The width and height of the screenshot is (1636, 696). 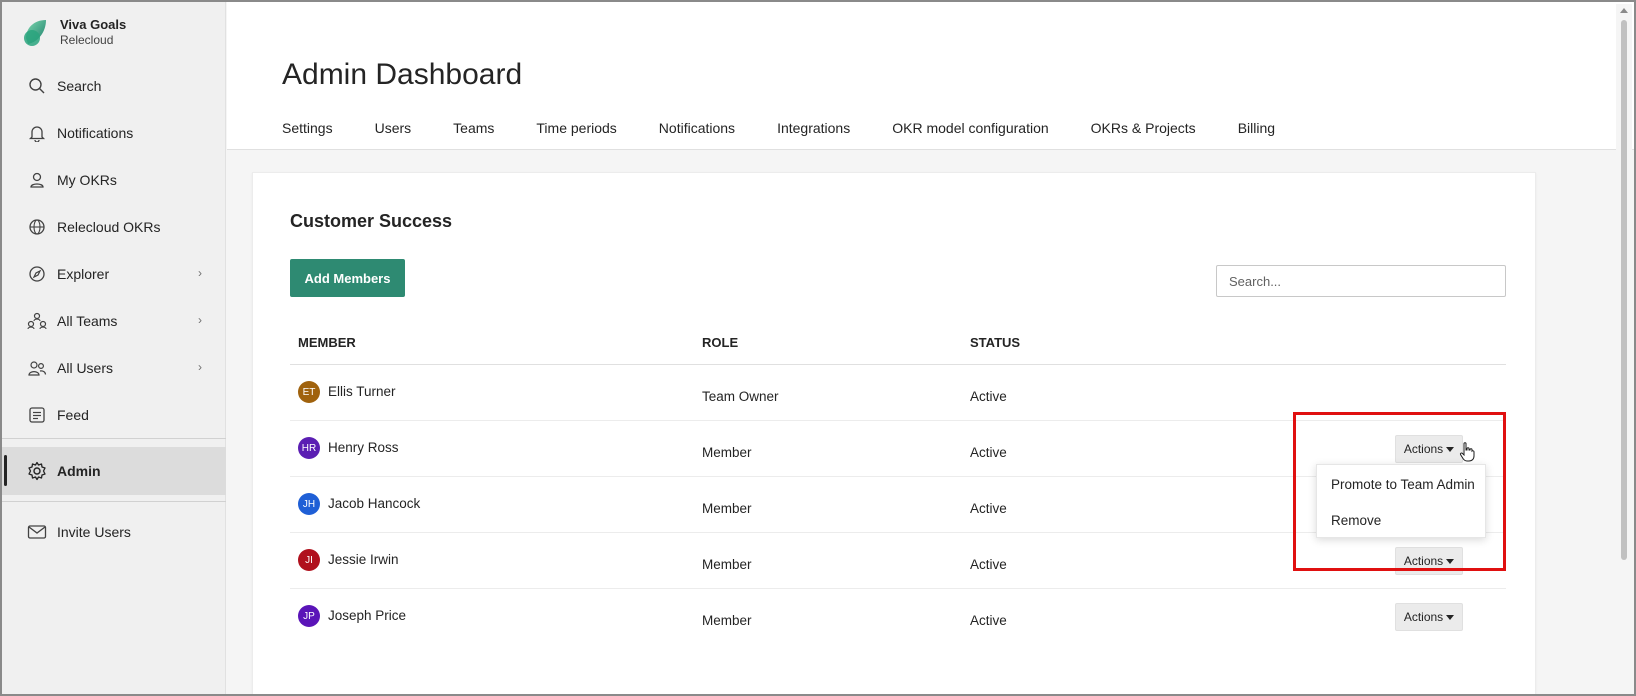 I want to click on column-header-role: ROLE, so click(x=720, y=342).